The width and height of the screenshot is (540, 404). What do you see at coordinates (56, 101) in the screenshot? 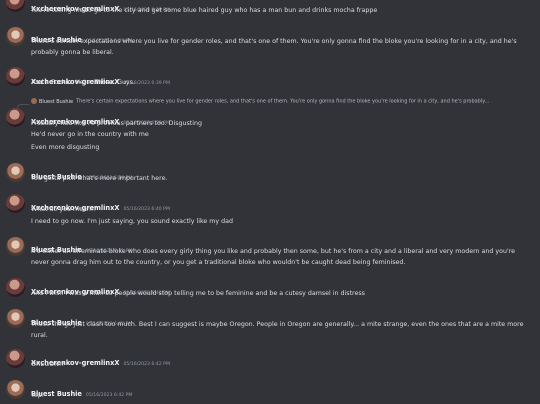
I see `reply-author: Bluest Bushie` at bounding box center [56, 101].